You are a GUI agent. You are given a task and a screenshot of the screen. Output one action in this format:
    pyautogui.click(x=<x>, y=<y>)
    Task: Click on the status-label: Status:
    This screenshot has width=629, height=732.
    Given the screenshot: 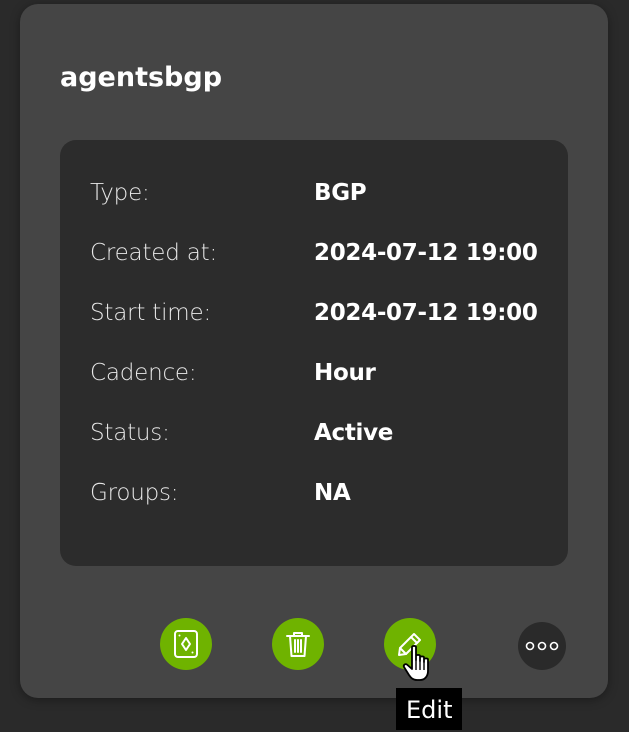 What is the action you would take?
    pyautogui.click(x=130, y=433)
    